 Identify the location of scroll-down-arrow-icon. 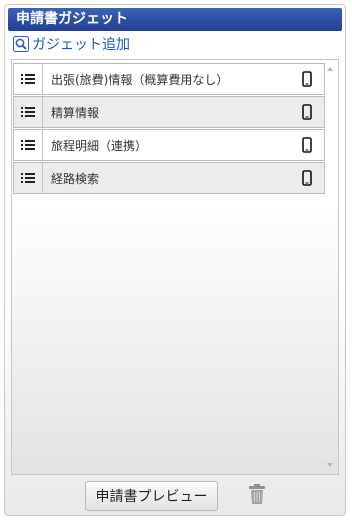
(330, 465).